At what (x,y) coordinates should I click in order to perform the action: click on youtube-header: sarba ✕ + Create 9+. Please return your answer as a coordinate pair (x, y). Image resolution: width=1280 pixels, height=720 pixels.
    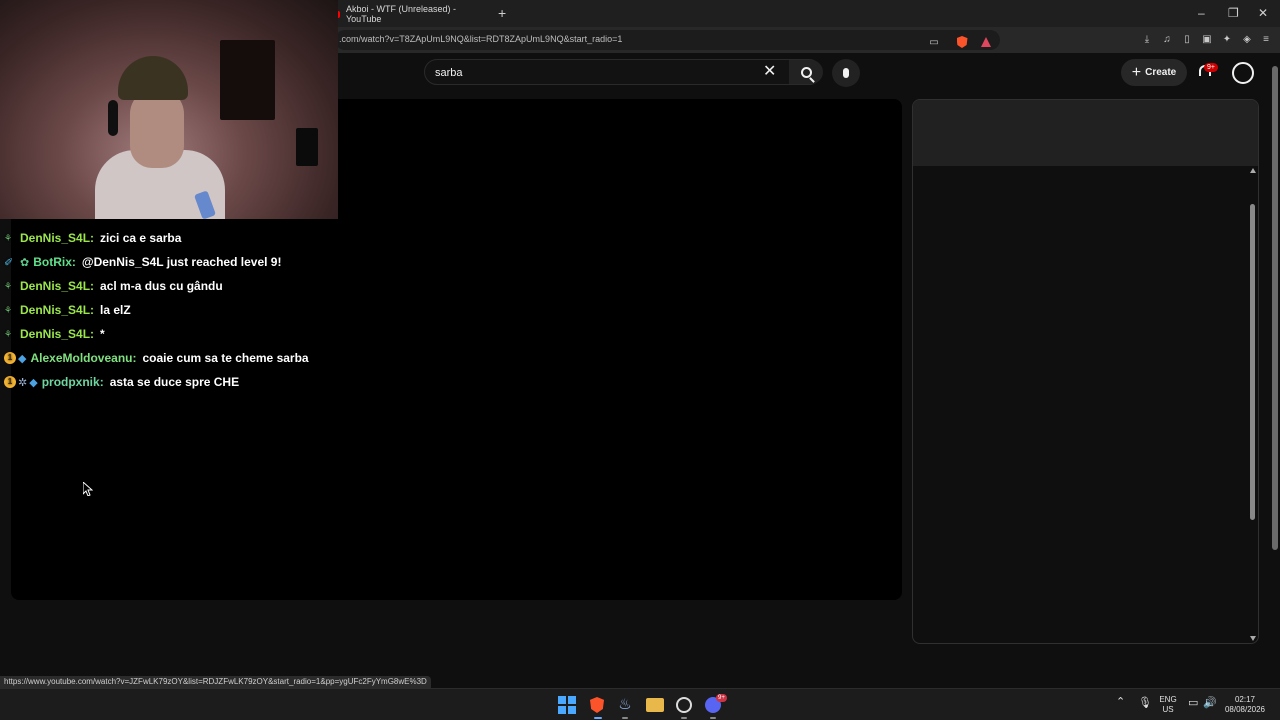
    Looking at the image, I should click on (805, 73).